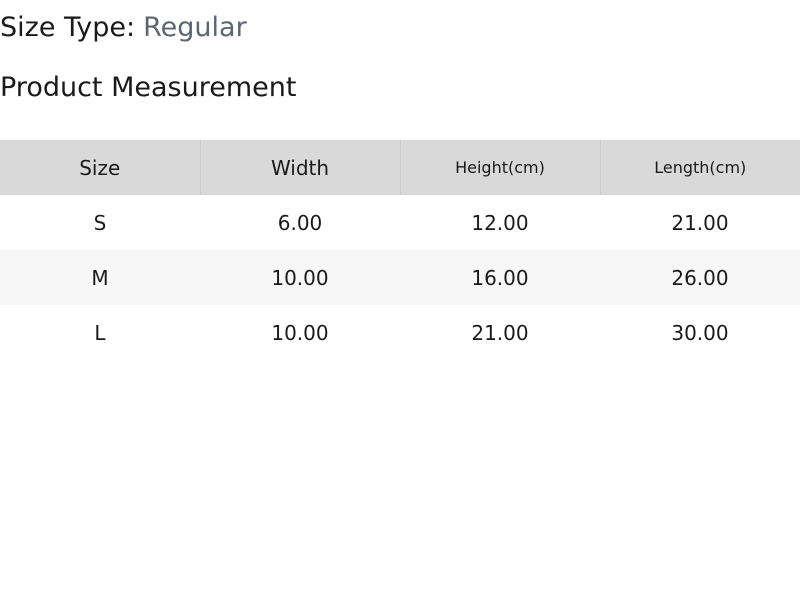 Image resolution: width=800 pixels, height=608 pixels. I want to click on table-row: M 10.00 16.00 26.00, so click(400, 277).